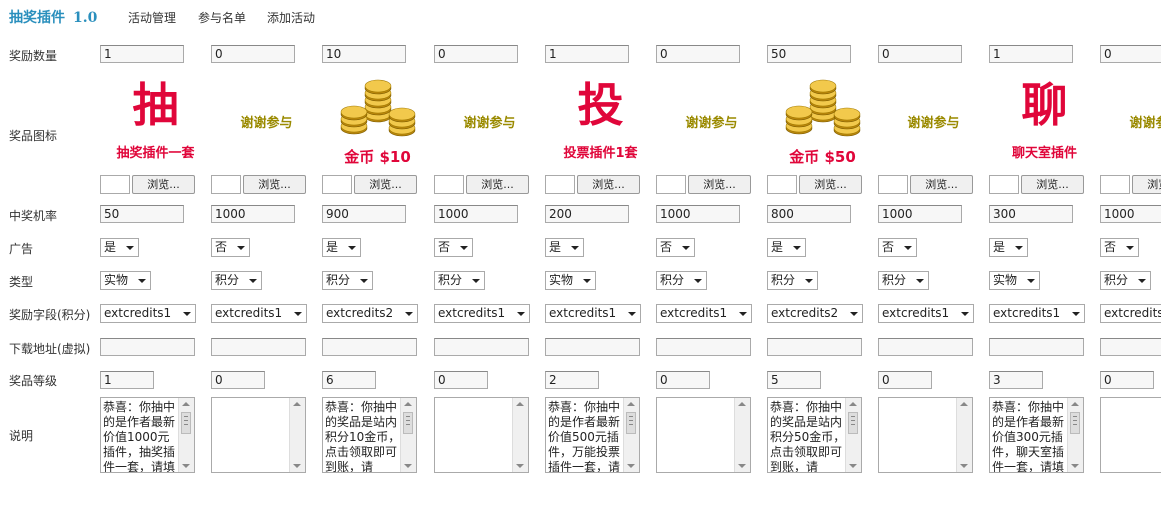  I want to click on description-textarea: 恭喜：你抽中的奖品是站内积分10金币，点击领取即可到账，请, so click(369, 435).